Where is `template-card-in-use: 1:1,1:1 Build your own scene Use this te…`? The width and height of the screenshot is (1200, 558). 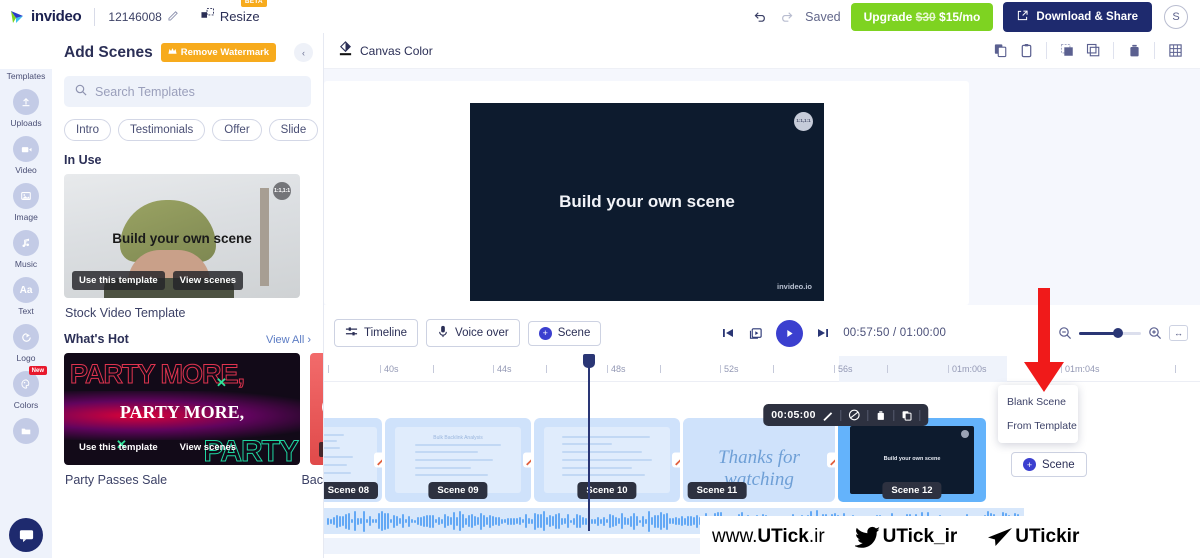
template-card-in-use: 1:1,1:1 Build your own scene Use this te… is located at coordinates (187, 247).